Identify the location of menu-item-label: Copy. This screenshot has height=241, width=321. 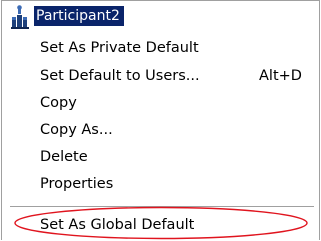
(58, 103).